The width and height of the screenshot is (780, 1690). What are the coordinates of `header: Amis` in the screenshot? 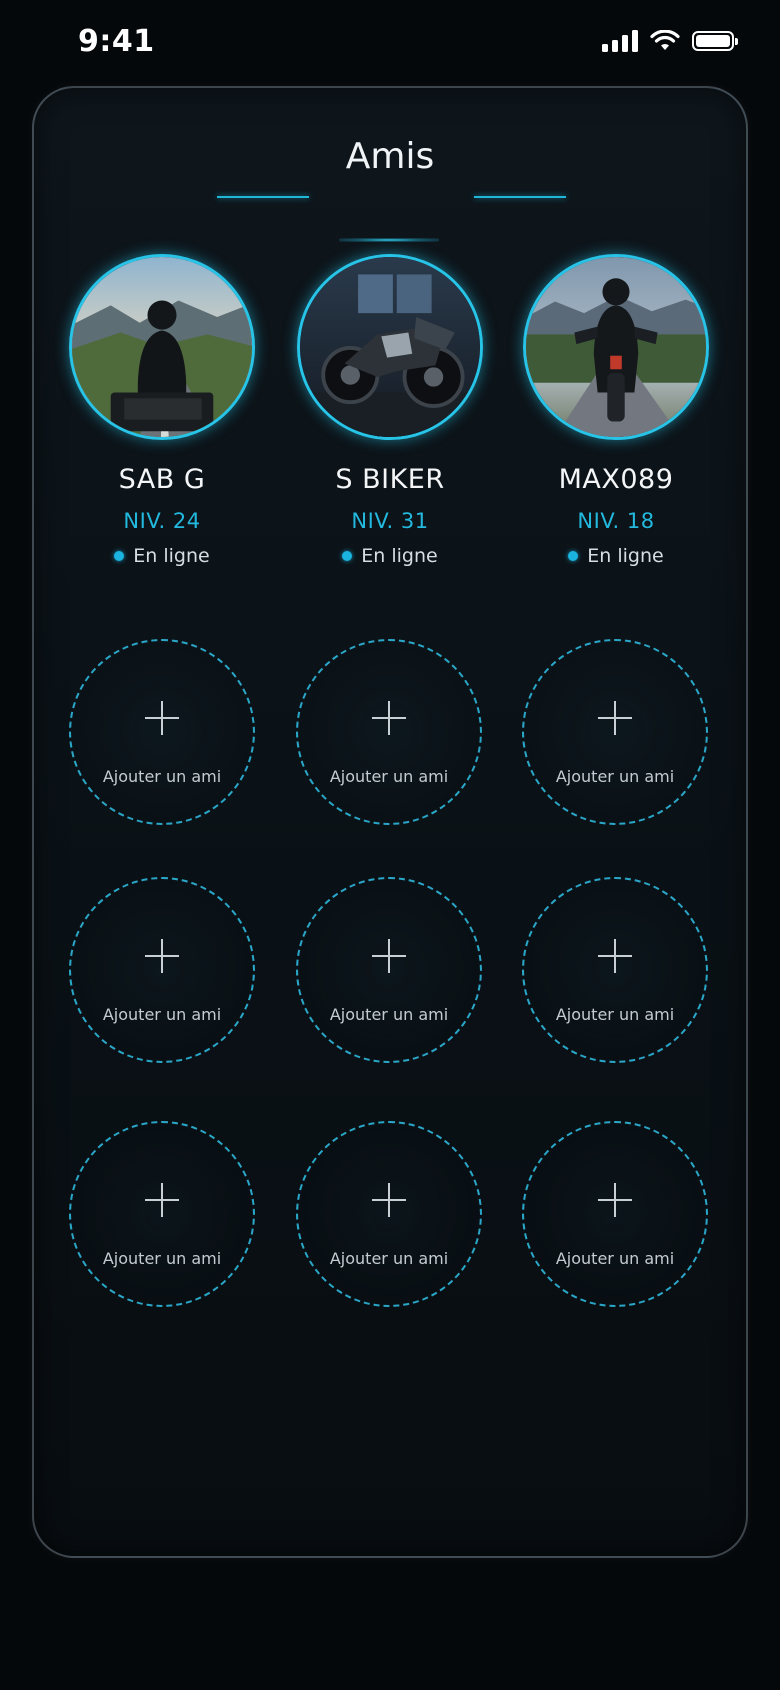 It's located at (390, 185).